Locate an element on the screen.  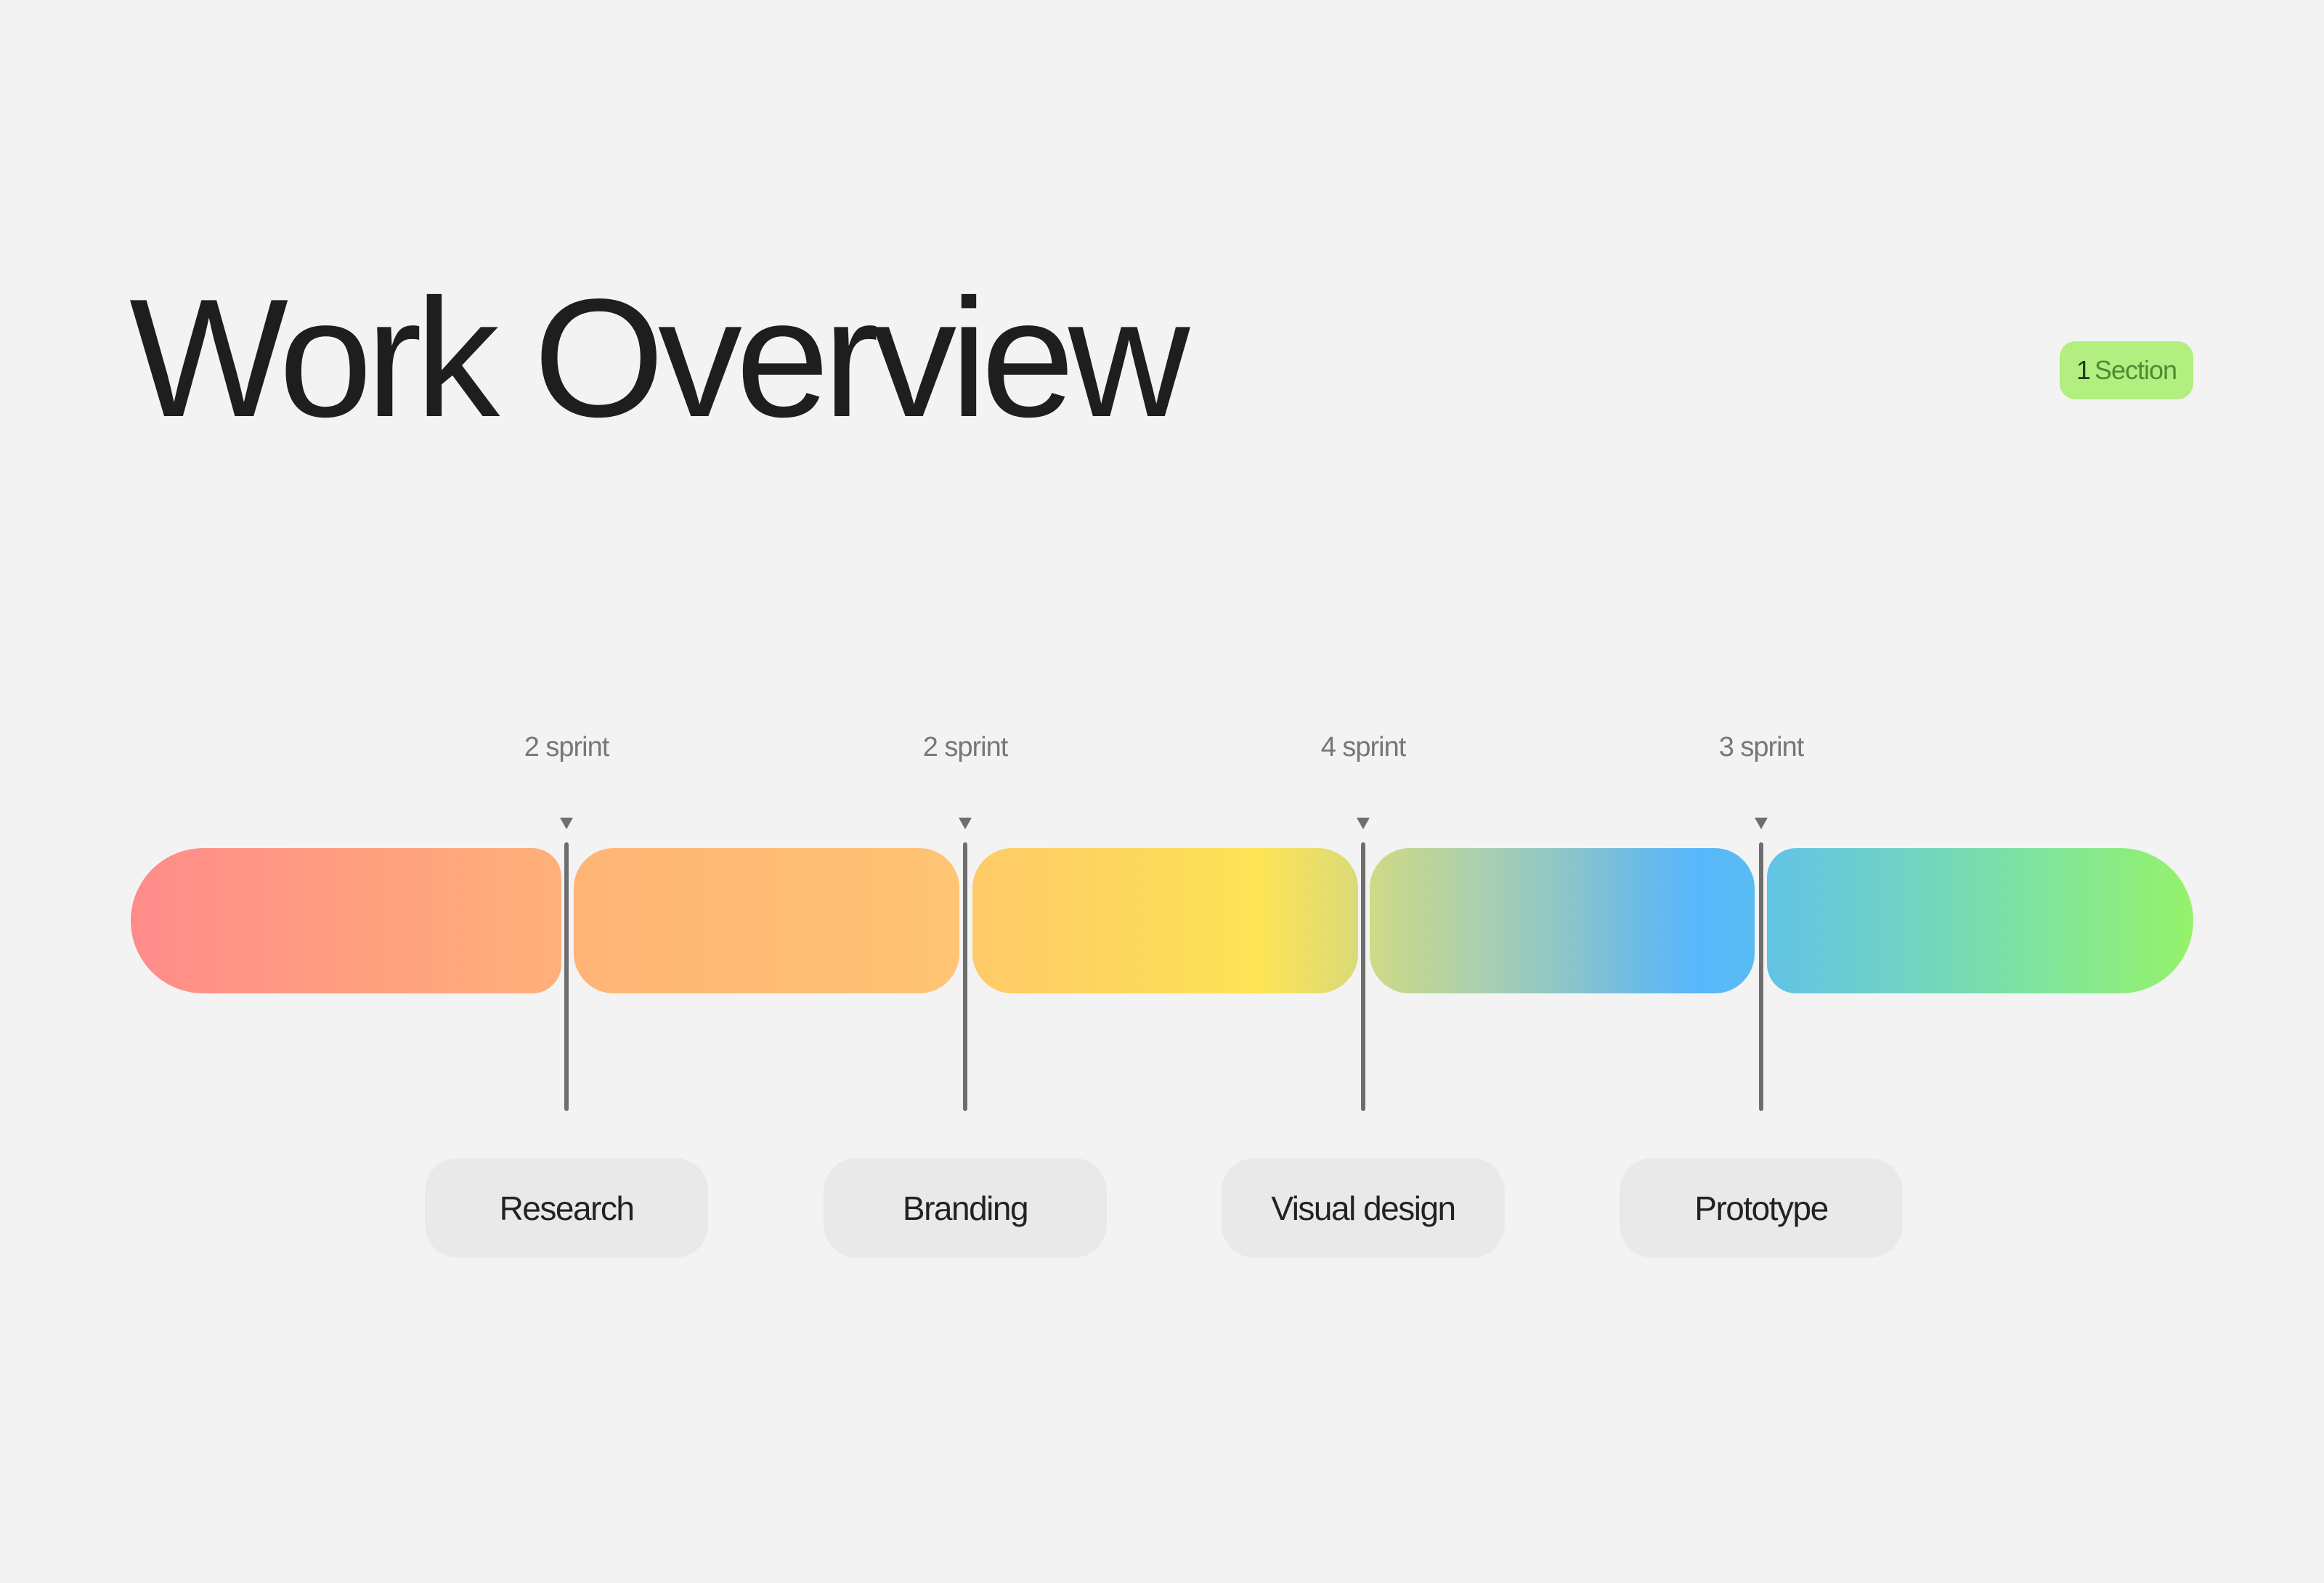
page-title: Work Overview is located at coordinates (659, 358).